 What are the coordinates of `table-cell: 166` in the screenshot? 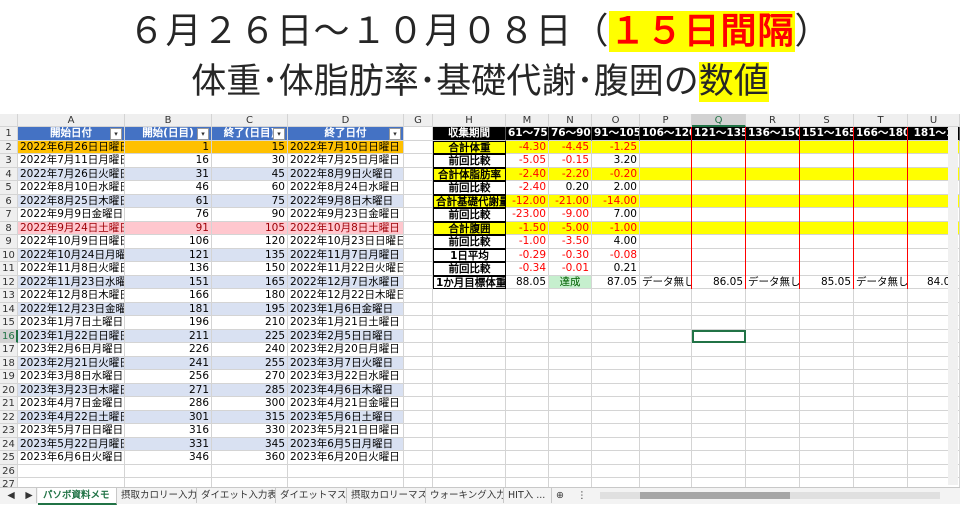 It's located at (168, 296).